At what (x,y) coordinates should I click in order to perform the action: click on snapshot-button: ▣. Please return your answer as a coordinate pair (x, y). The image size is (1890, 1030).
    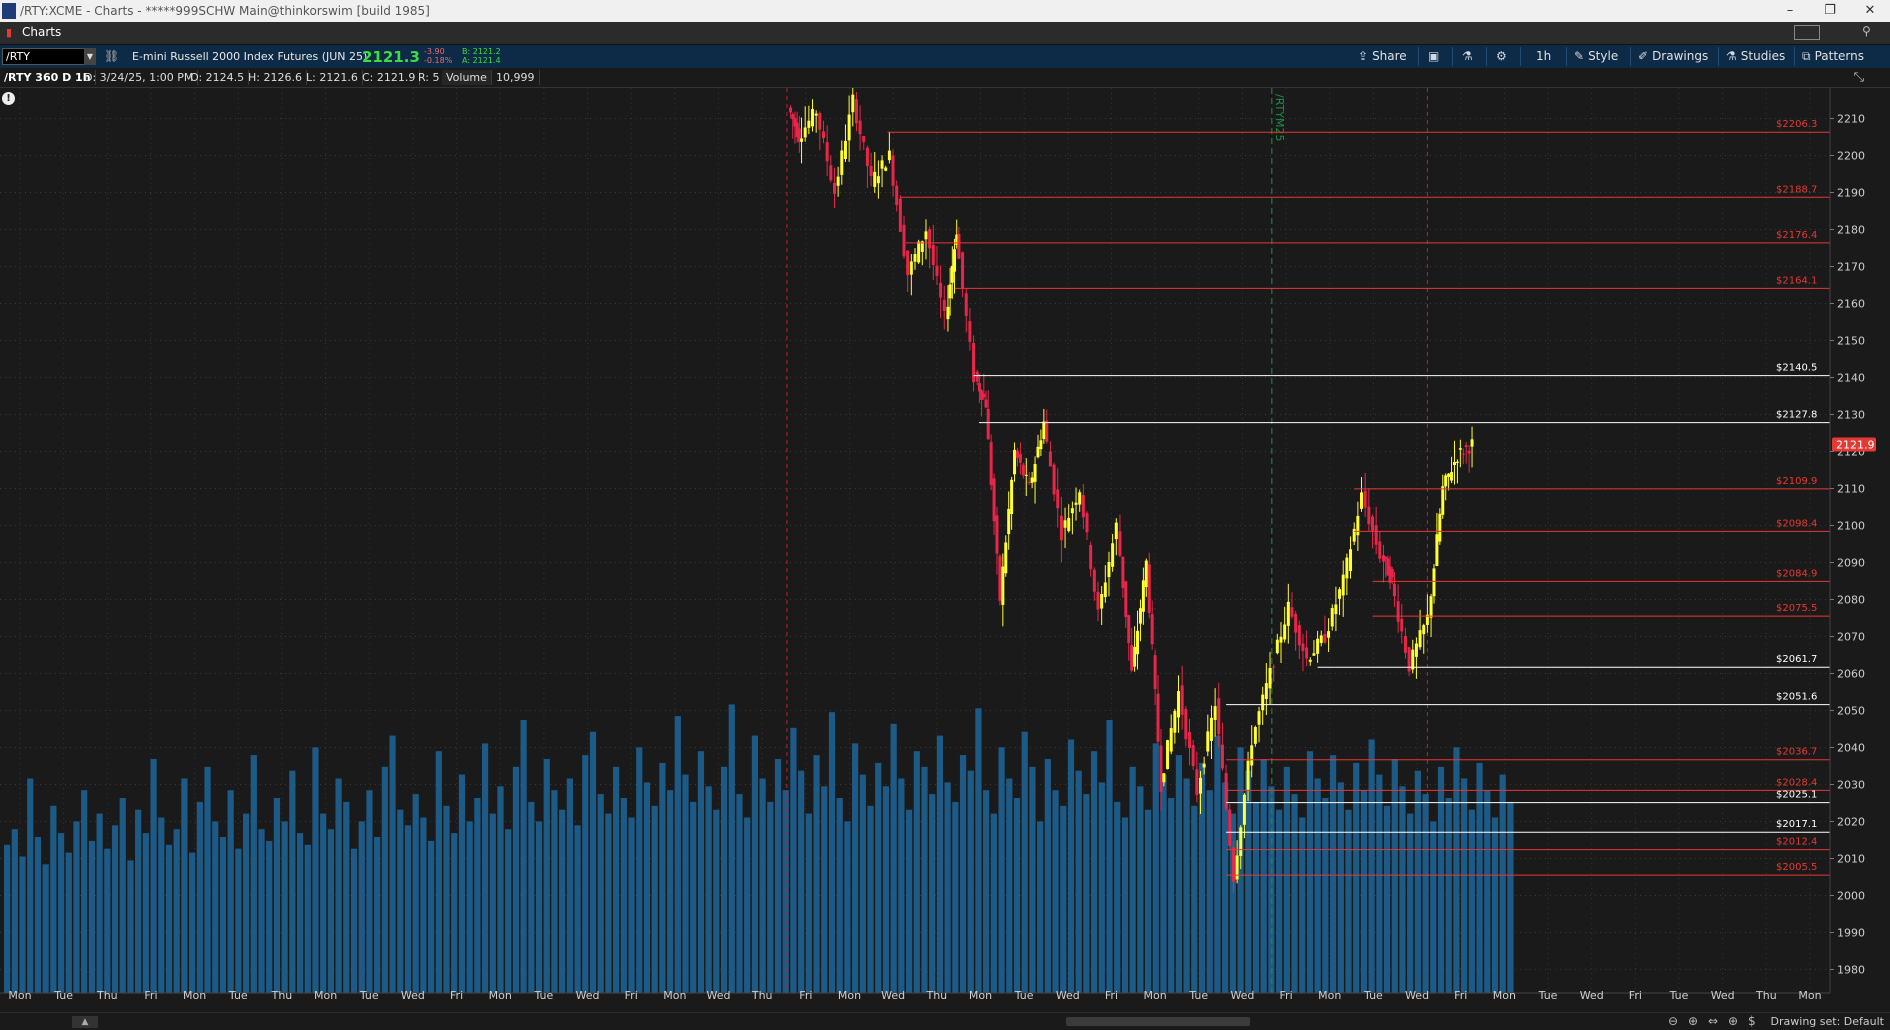
    Looking at the image, I should click on (1435, 56).